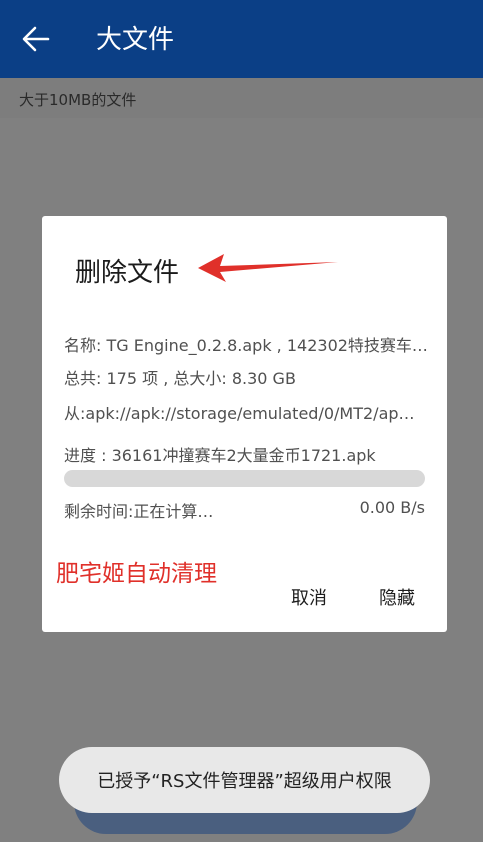  What do you see at coordinates (244, 780) in the screenshot?
I see `toast-message: 已授予“RS文件管理器”超级用户权限` at bounding box center [244, 780].